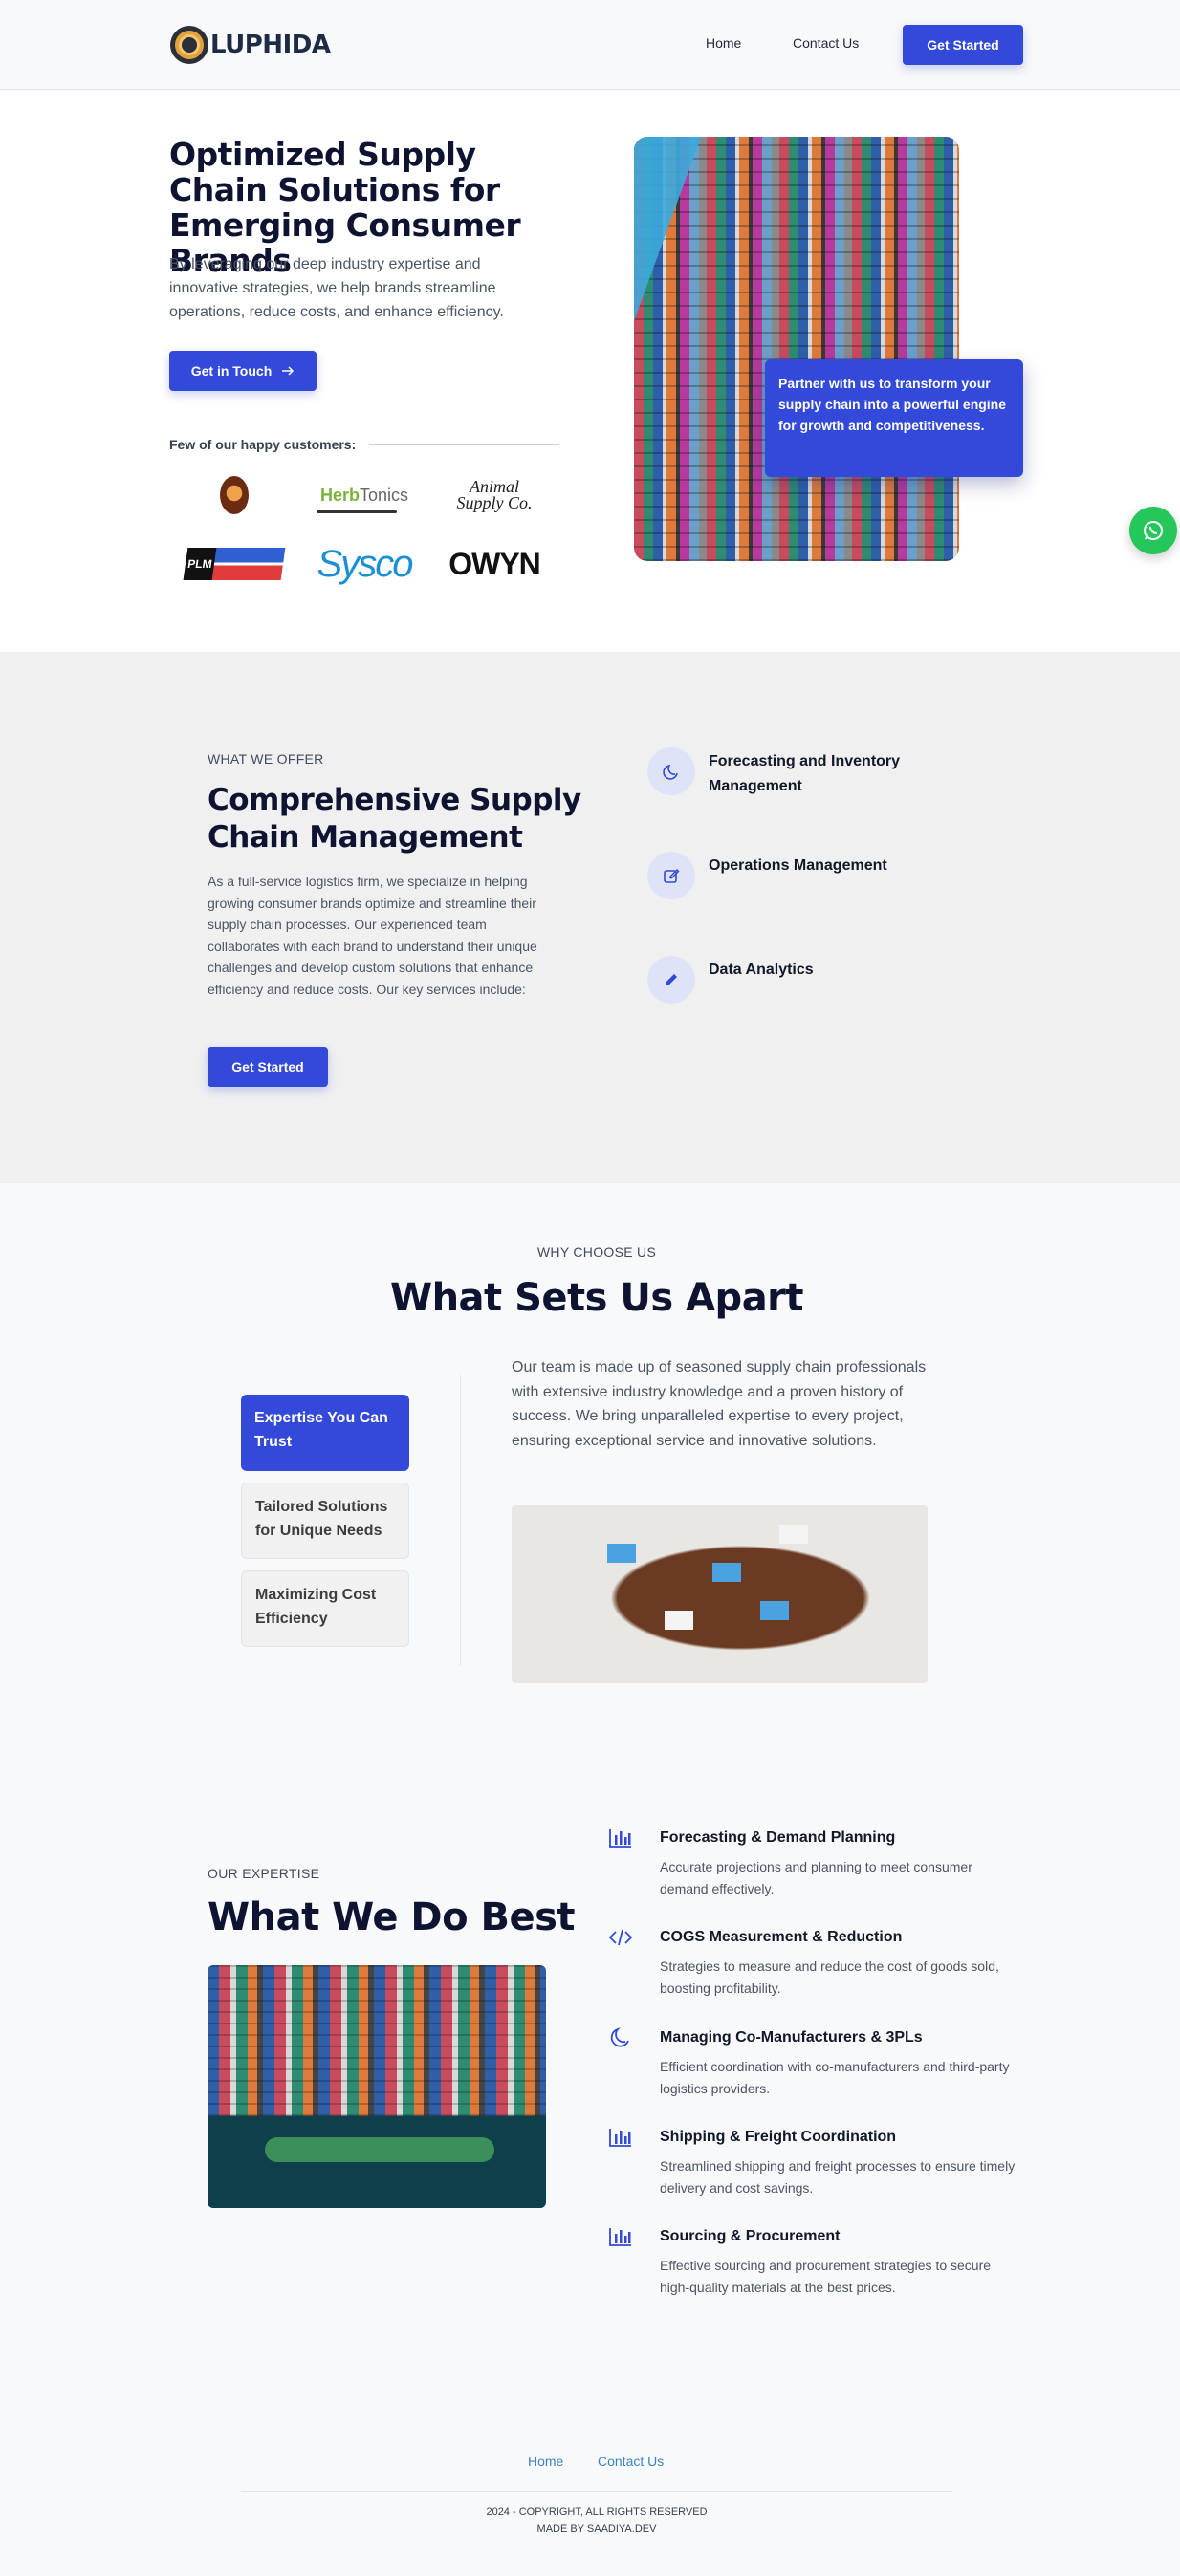 The width and height of the screenshot is (1180, 2576). Describe the element at coordinates (288, 371) in the screenshot. I see `arrow-right-icon` at that location.